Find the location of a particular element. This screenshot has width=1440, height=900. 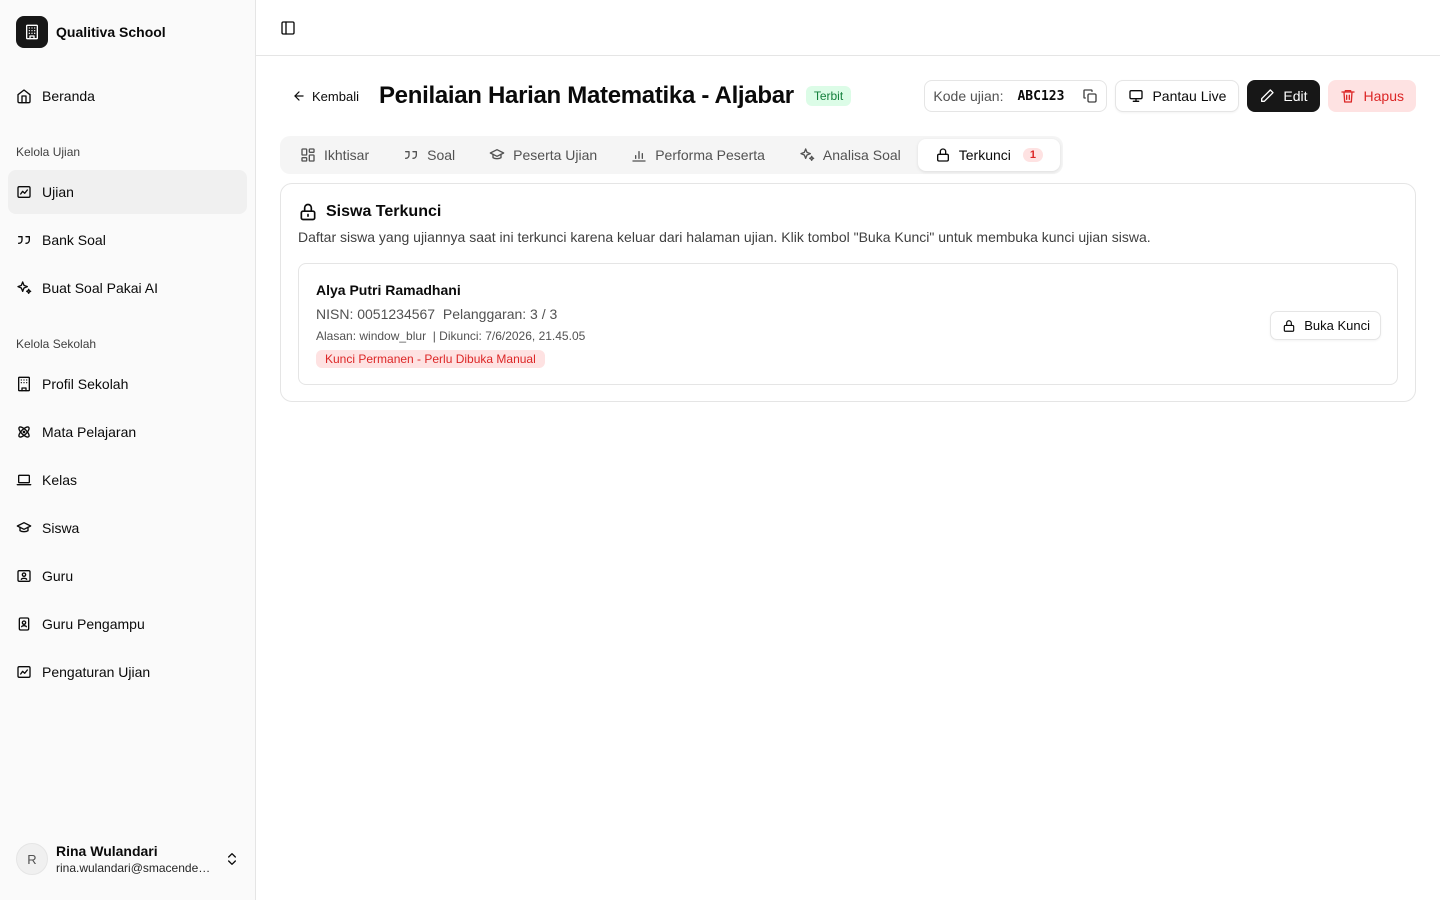

sidebar-item-label: Siswa is located at coordinates (61, 528).